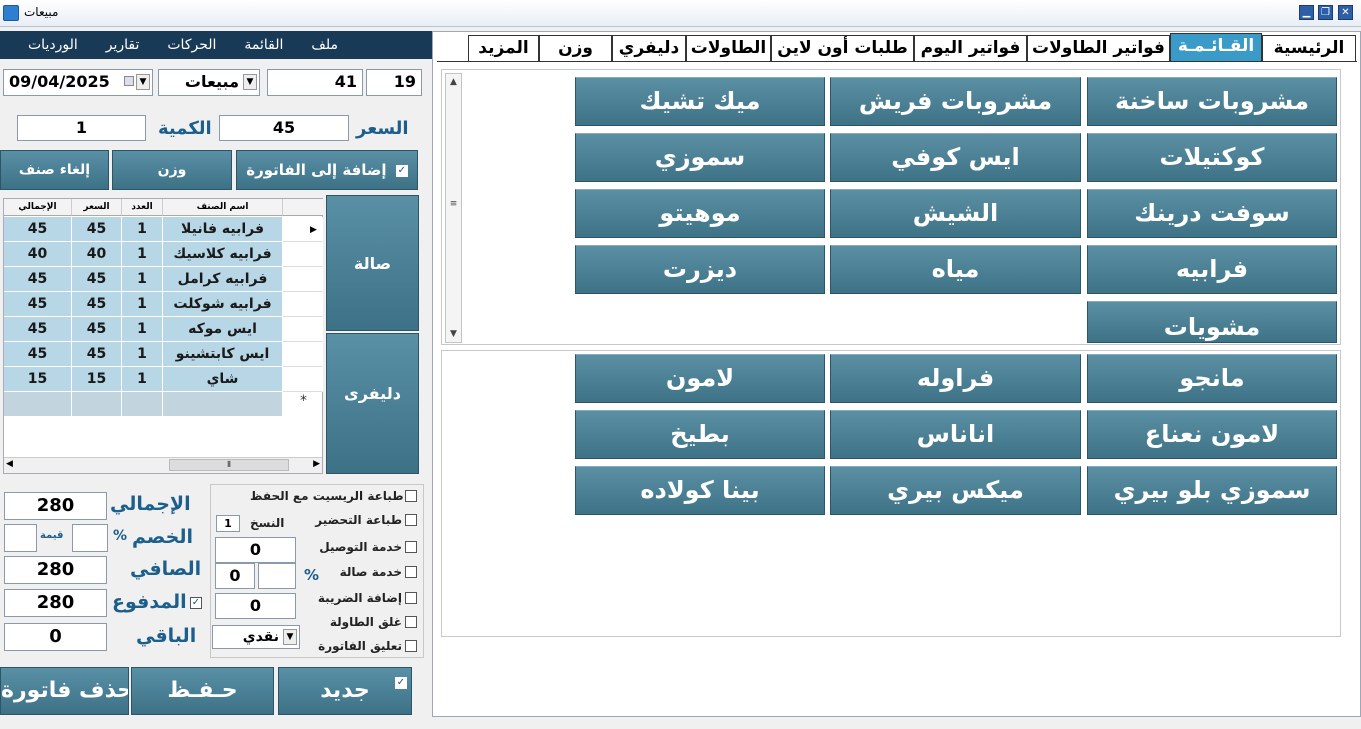 The width and height of the screenshot is (1361, 729). Describe the element at coordinates (394, 82) in the screenshot. I see `field-b: 19` at that location.